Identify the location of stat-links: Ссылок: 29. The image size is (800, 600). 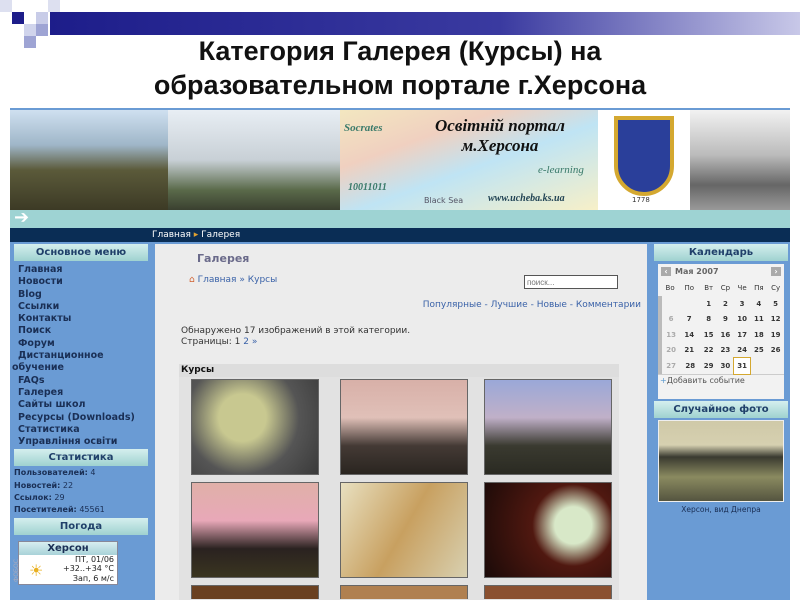
(39, 498).